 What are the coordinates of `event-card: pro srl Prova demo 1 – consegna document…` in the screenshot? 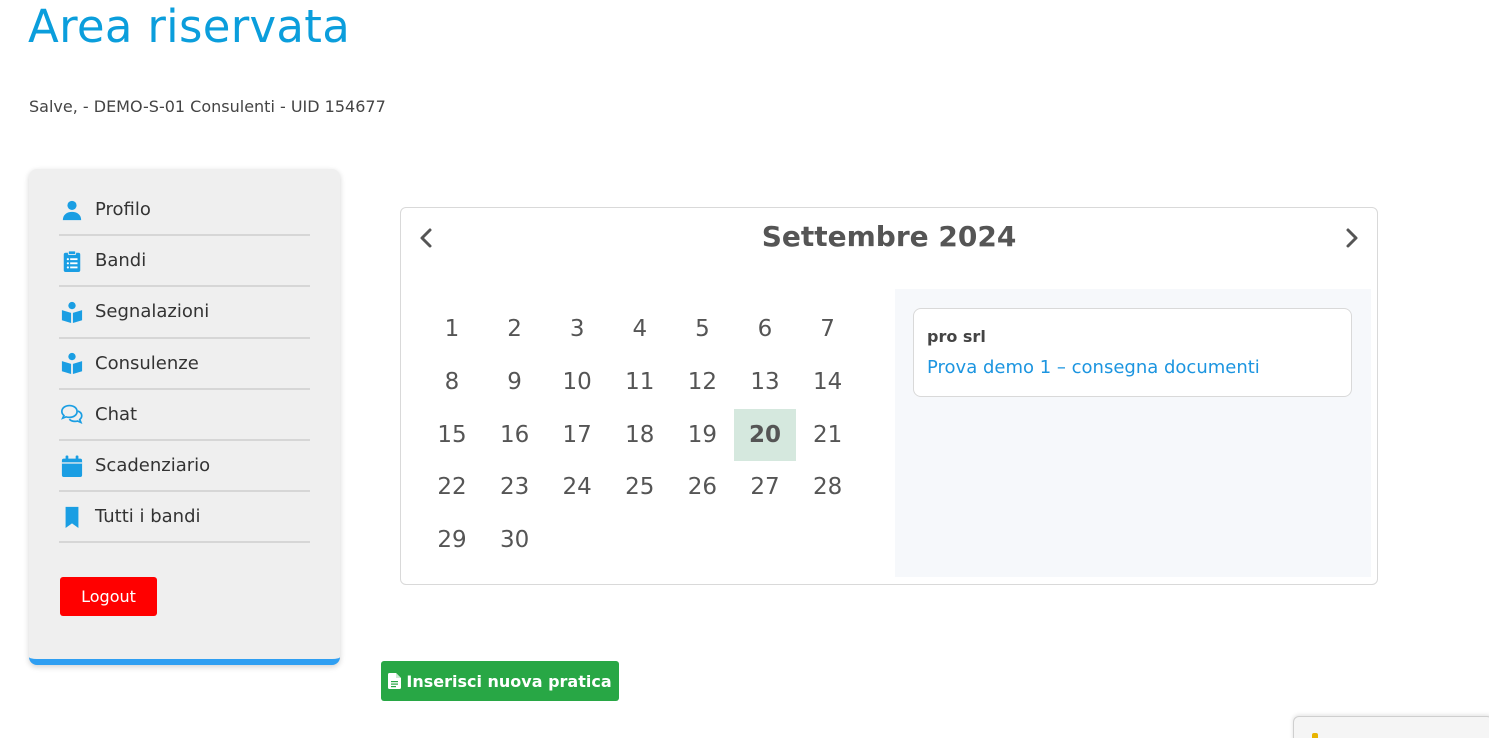 It's located at (1132, 352).